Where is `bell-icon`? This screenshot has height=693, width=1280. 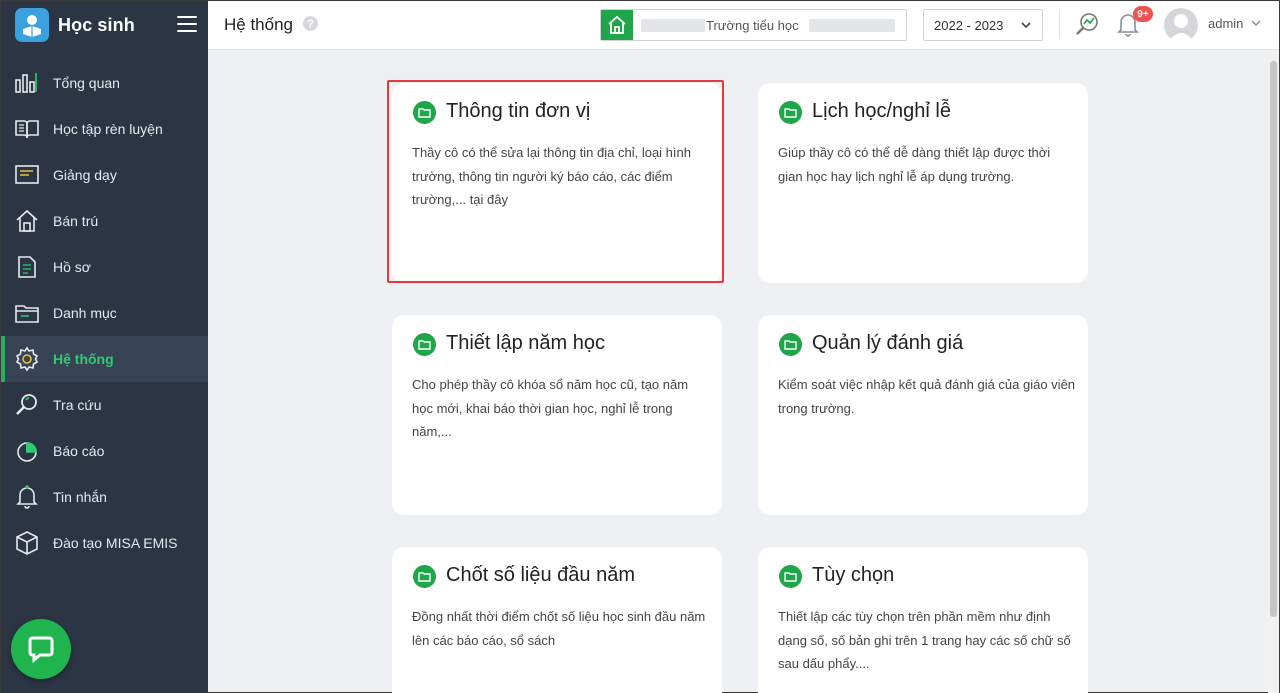 bell-icon is located at coordinates (27, 497).